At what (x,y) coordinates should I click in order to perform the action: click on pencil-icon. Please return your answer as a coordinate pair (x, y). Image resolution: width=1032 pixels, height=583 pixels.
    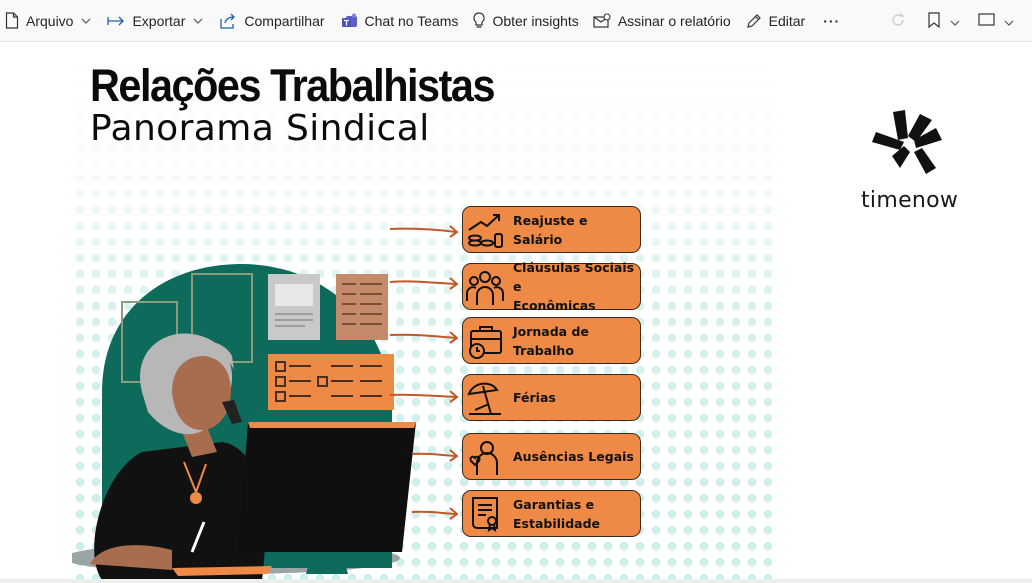
    Looking at the image, I should click on (754, 21).